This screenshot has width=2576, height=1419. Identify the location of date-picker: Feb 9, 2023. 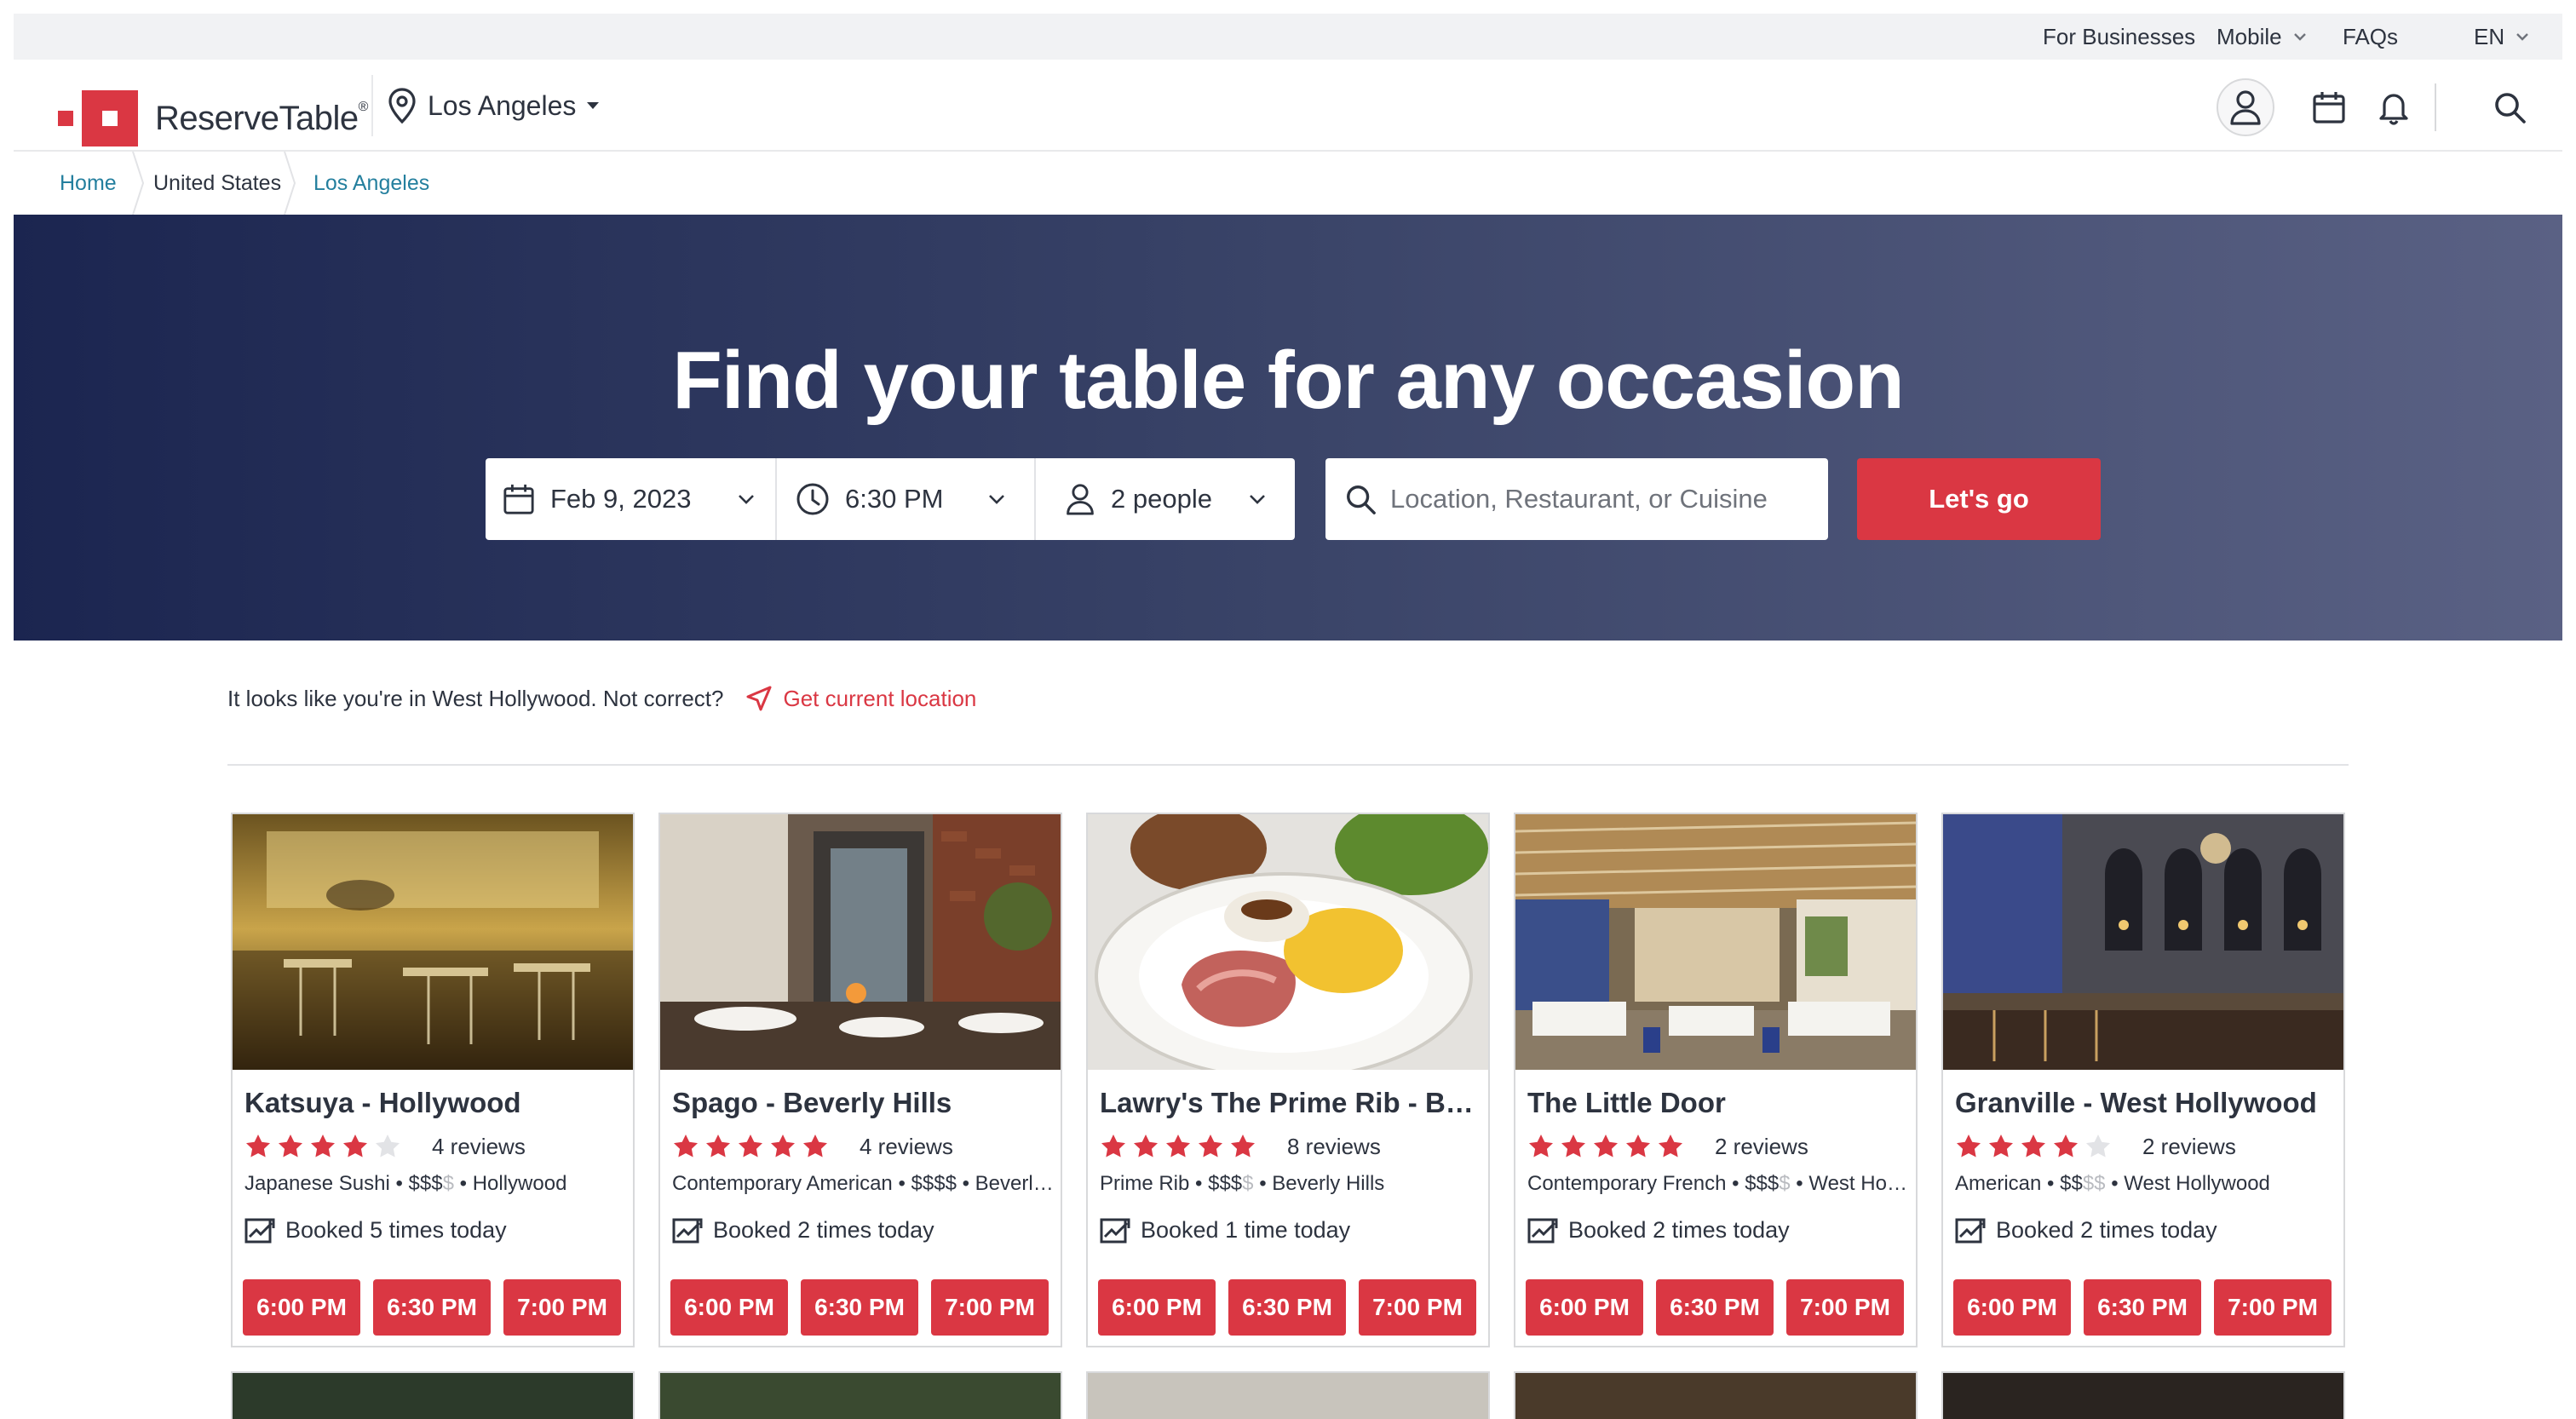
(639, 499).